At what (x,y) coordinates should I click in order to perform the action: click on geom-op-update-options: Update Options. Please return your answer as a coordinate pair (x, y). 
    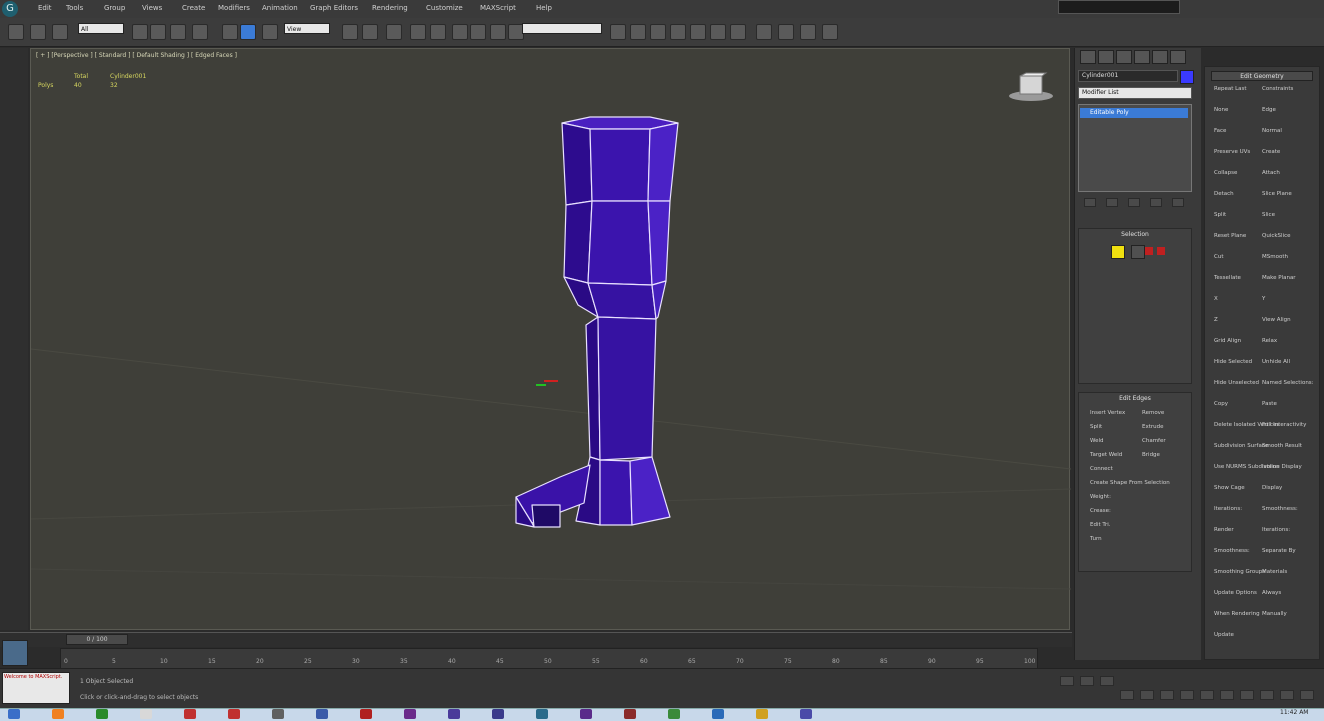
    Looking at the image, I should click on (1235, 593).